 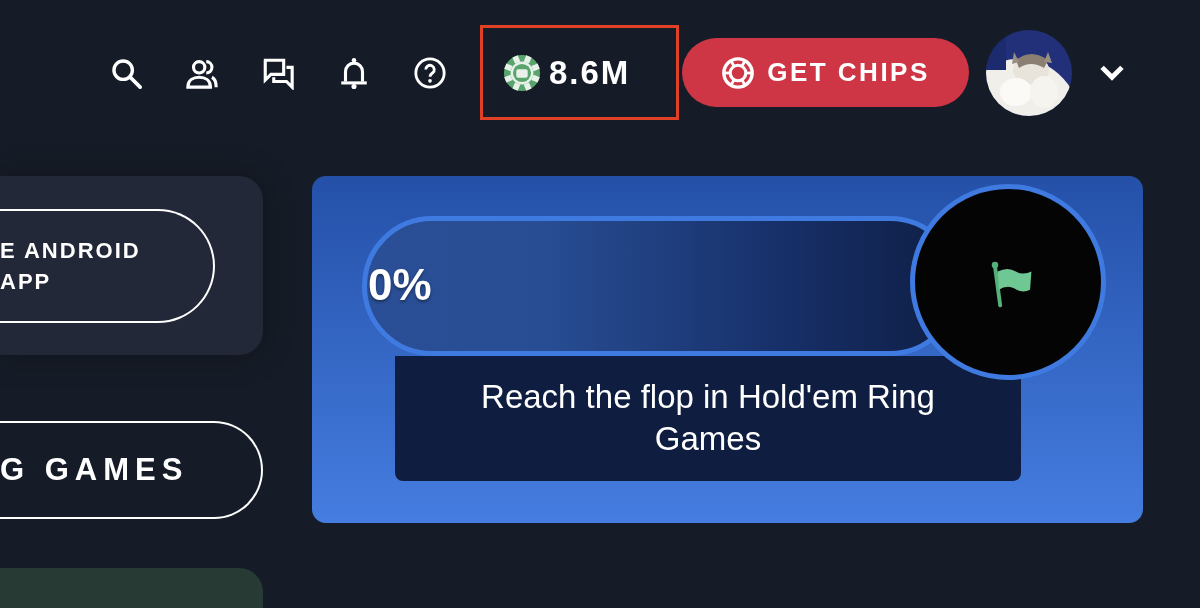 I want to click on mission-description: Reach the flop in Hold'em Ring Games, so click(x=708, y=418).